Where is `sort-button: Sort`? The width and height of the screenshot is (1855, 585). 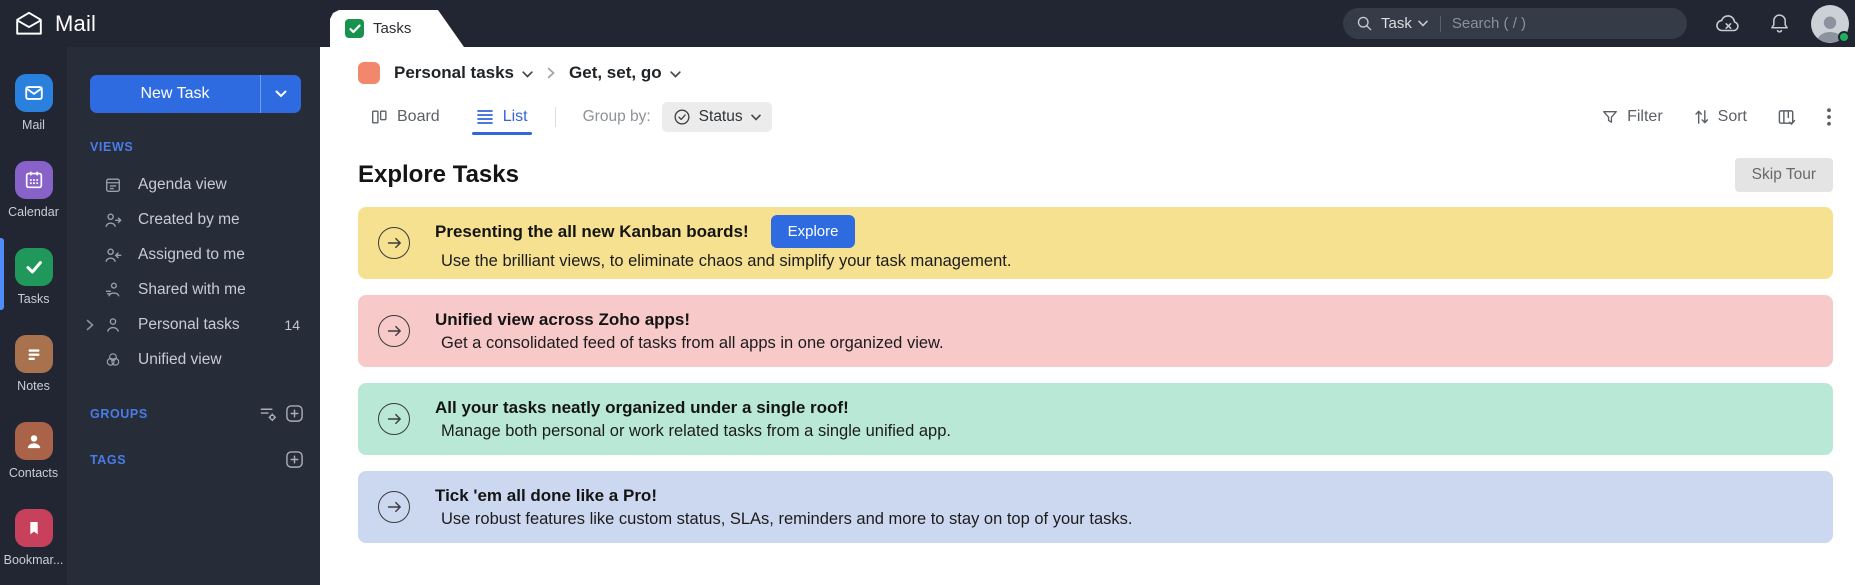
sort-button: Sort is located at coordinates (1720, 117).